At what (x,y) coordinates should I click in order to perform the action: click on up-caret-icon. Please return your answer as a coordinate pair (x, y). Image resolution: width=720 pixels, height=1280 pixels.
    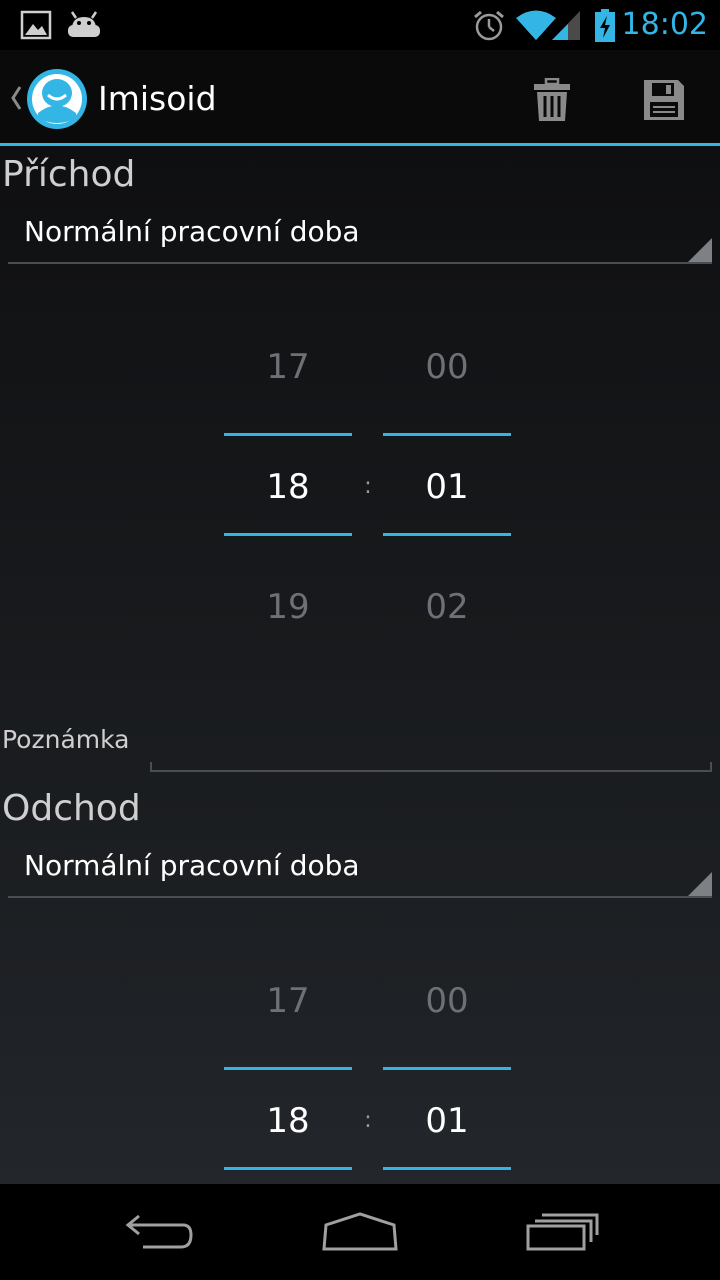
    Looking at the image, I should click on (16, 98).